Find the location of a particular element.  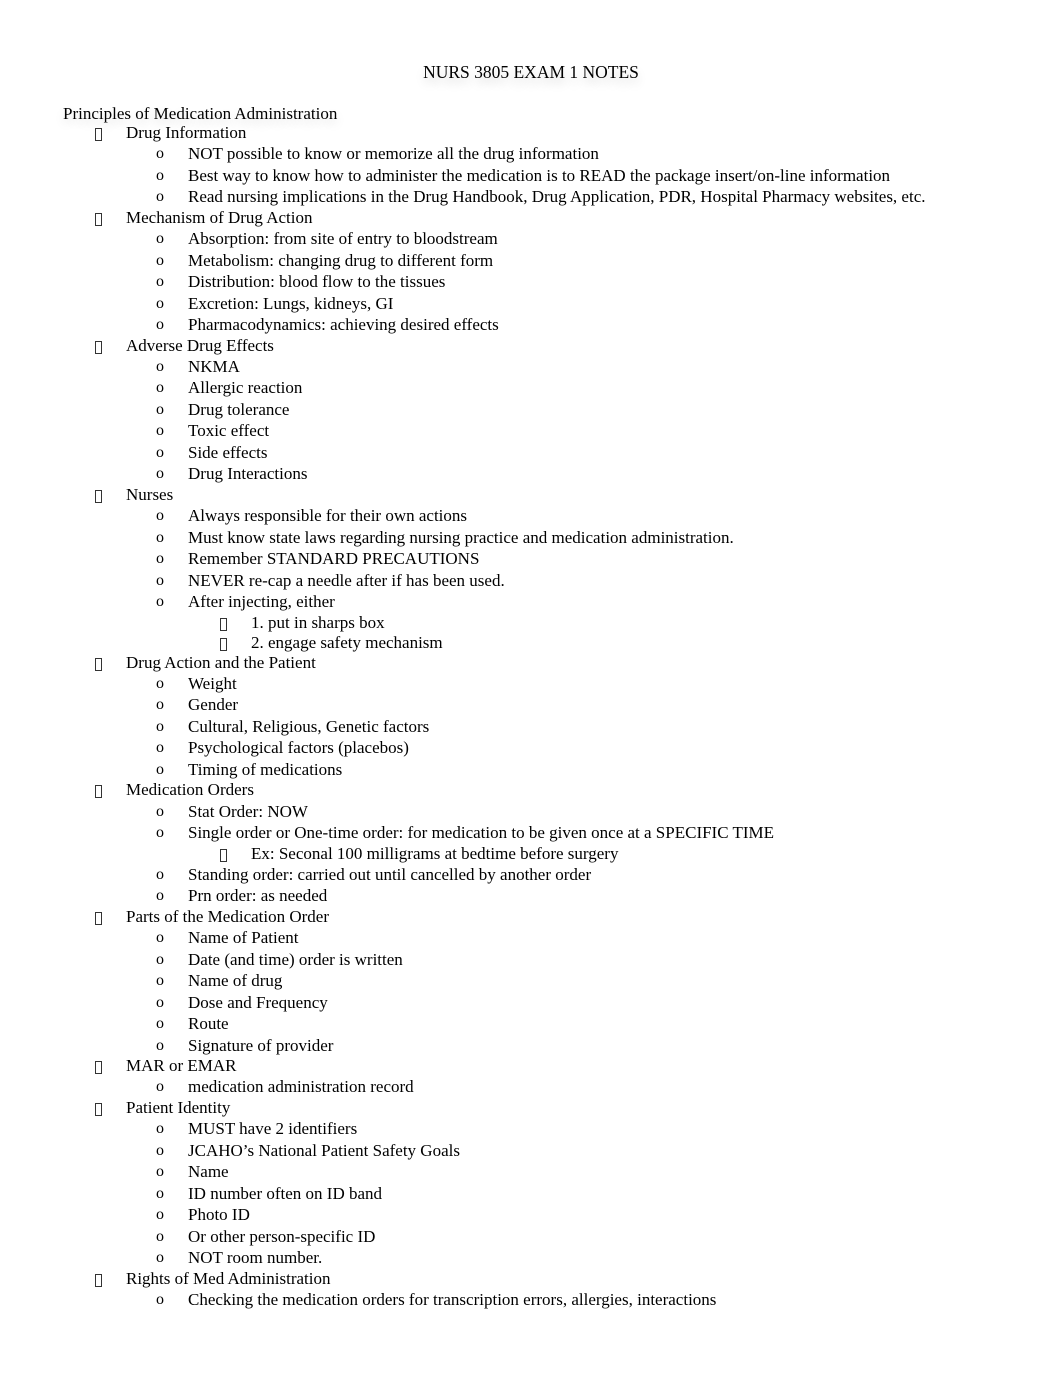

section-label: MAR or EMAR is located at coordinates (181, 1066).